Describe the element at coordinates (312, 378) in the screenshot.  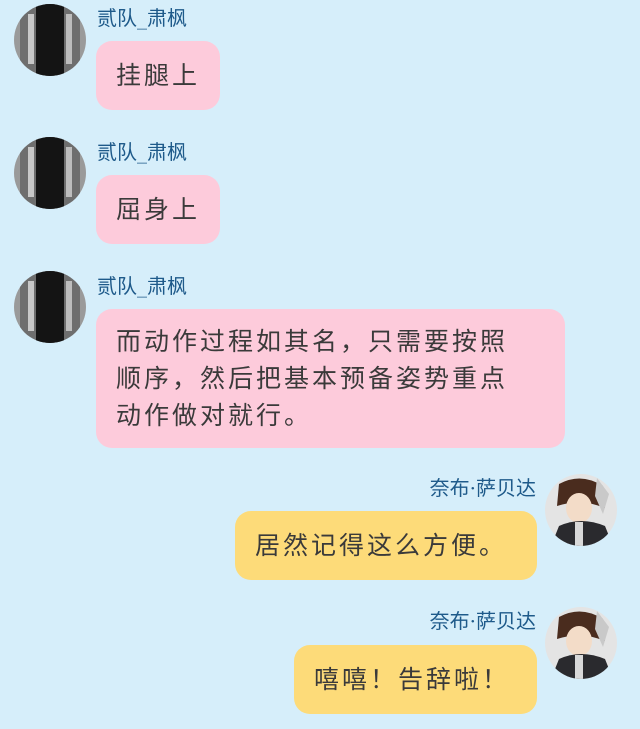
I see `message-text-line: 顺序，然后把基本预备姿势重点` at that location.